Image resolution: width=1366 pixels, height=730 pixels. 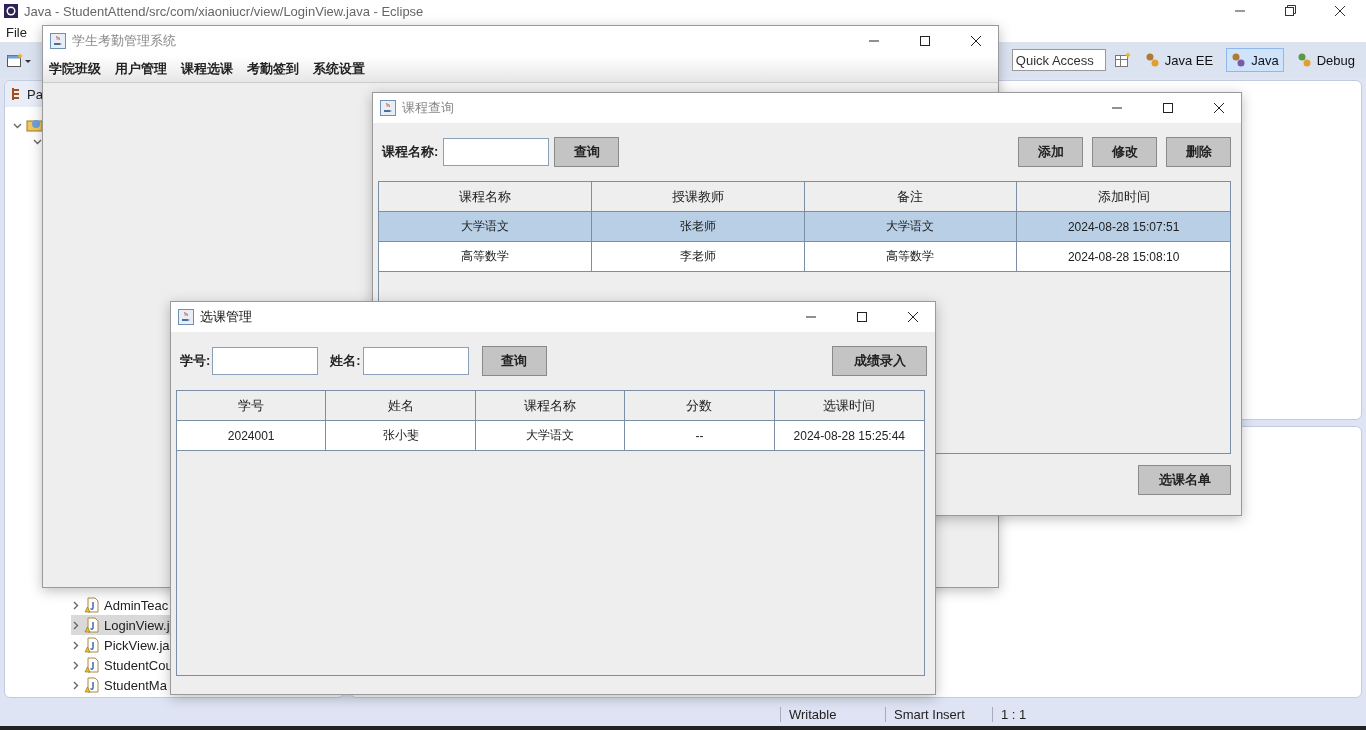 I want to click on status-text: Writable, so click(x=832, y=714).